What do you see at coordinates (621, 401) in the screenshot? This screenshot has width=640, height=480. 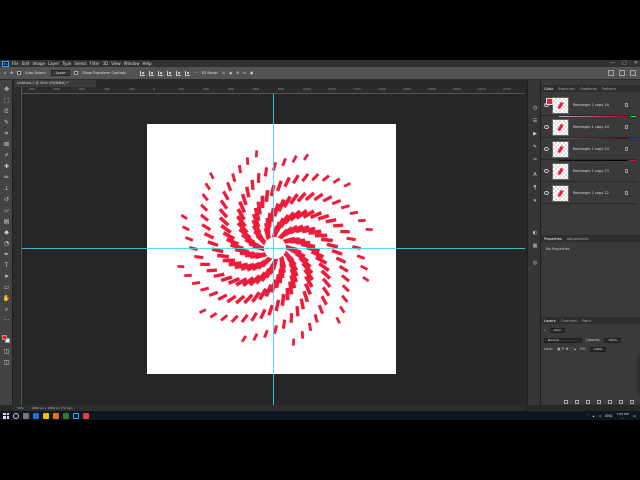 I see `new-layer-icon` at bounding box center [621, 401].